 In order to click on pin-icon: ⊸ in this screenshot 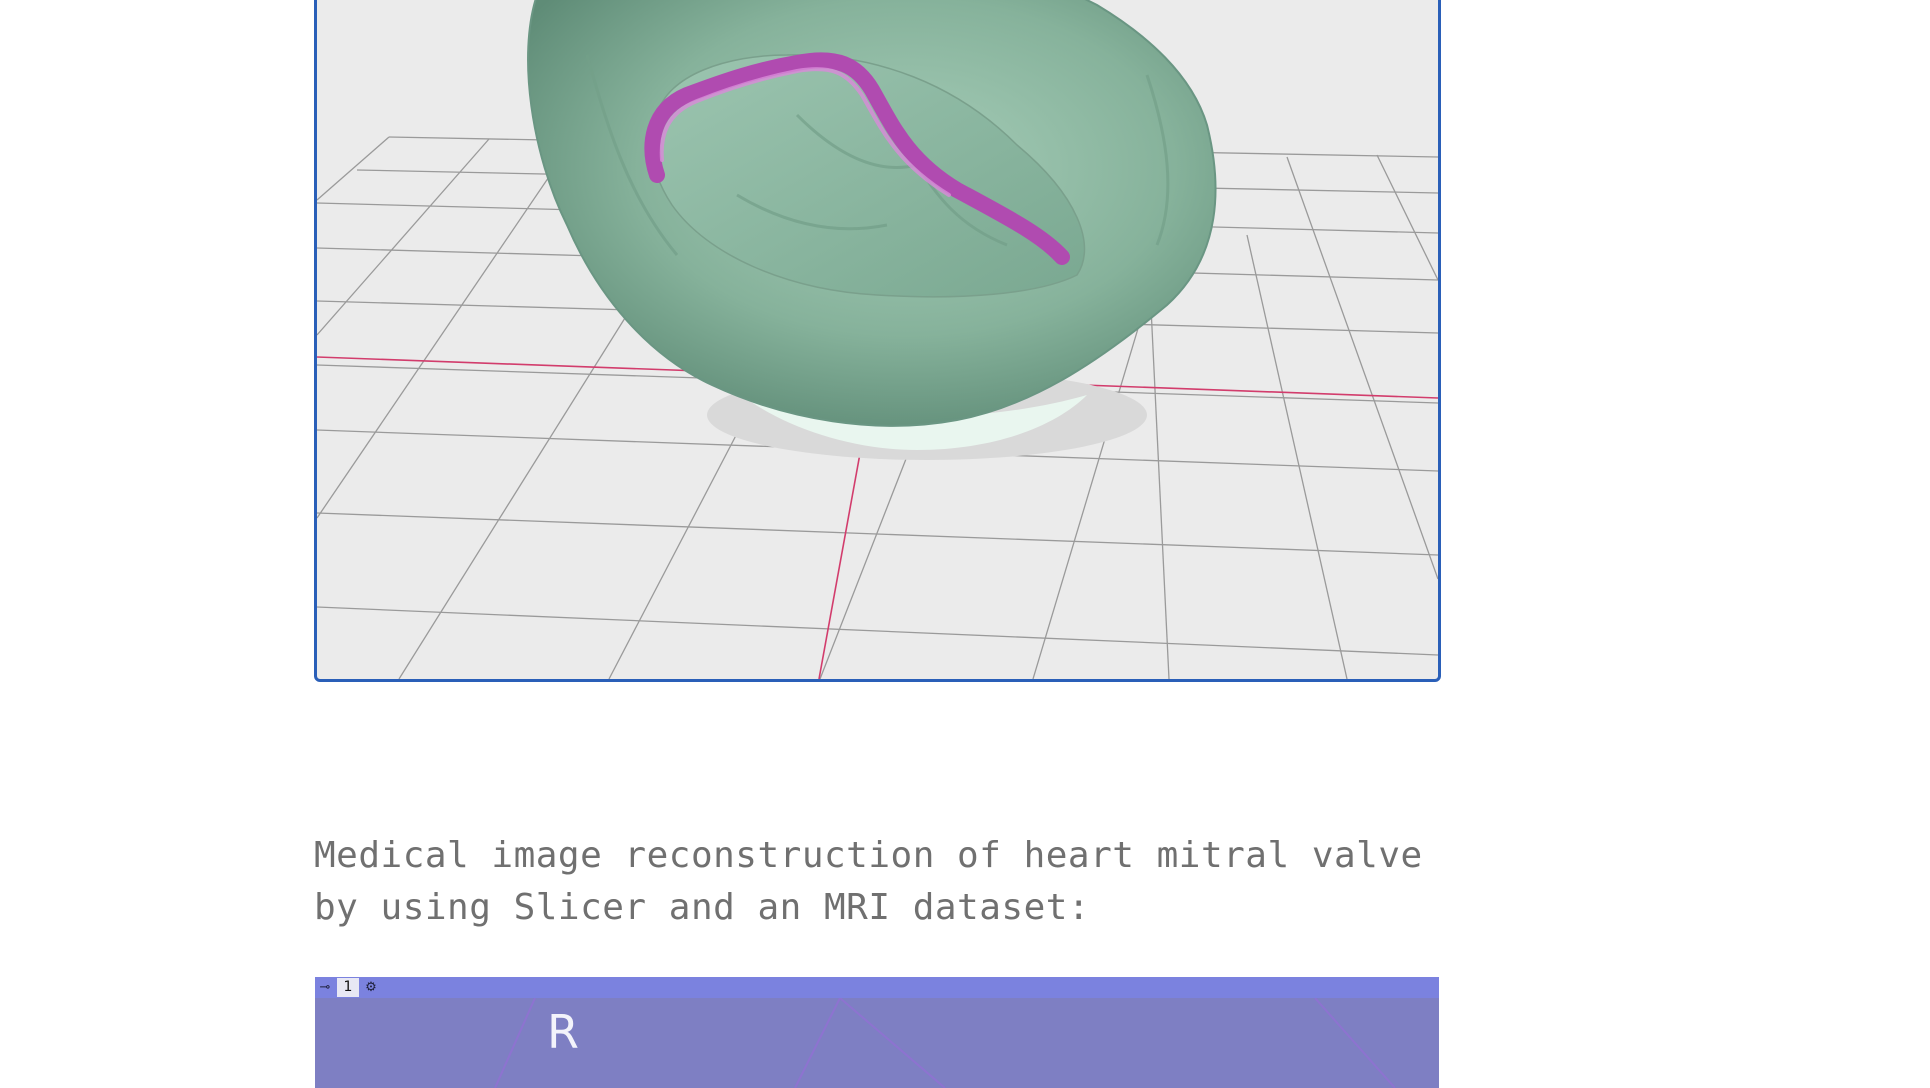, I will do `click(325, 987)`.